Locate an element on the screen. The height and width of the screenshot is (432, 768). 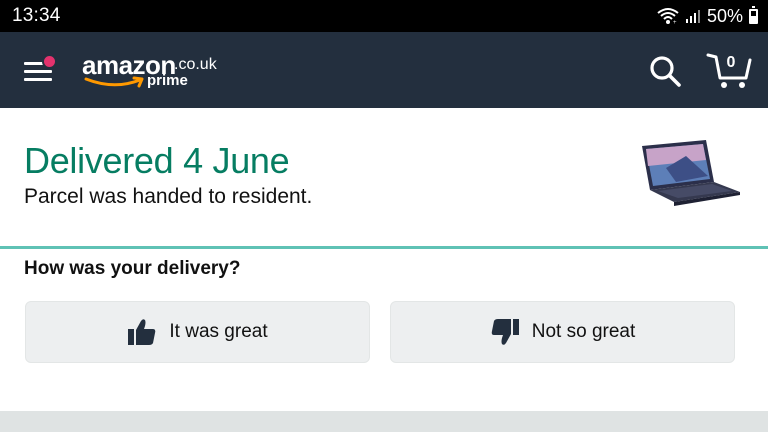
status-bar: 13:34 + 50% is located at coordinates (384, 16).